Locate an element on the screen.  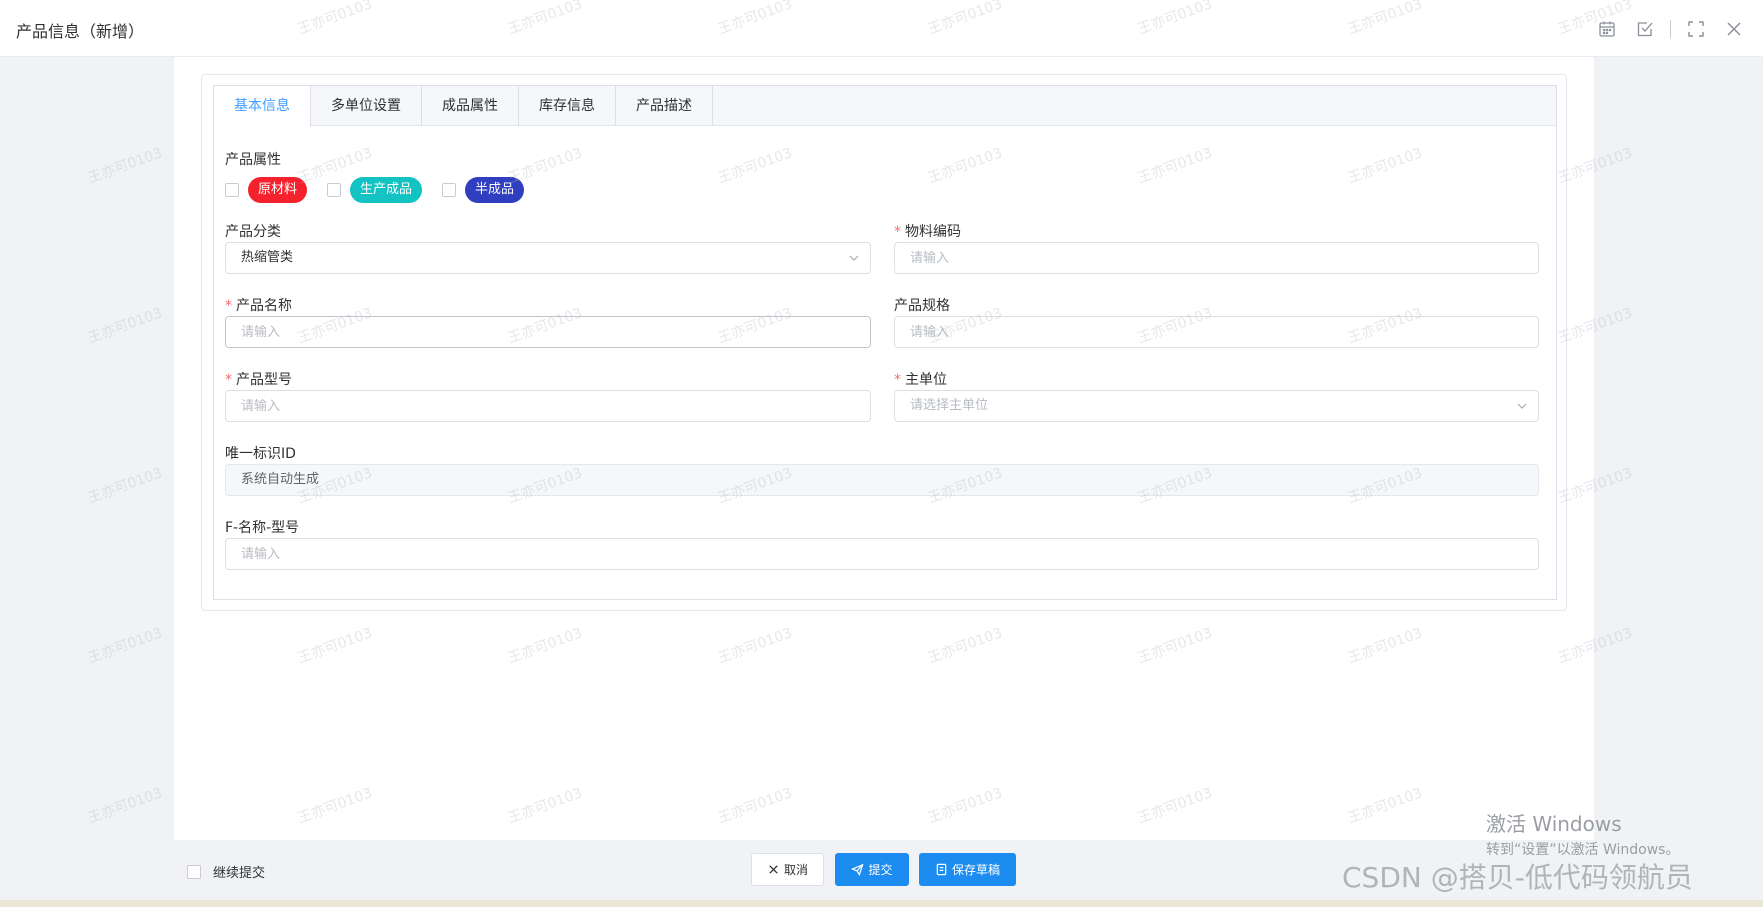
material-code-input is located at coordinates (1216, 258).